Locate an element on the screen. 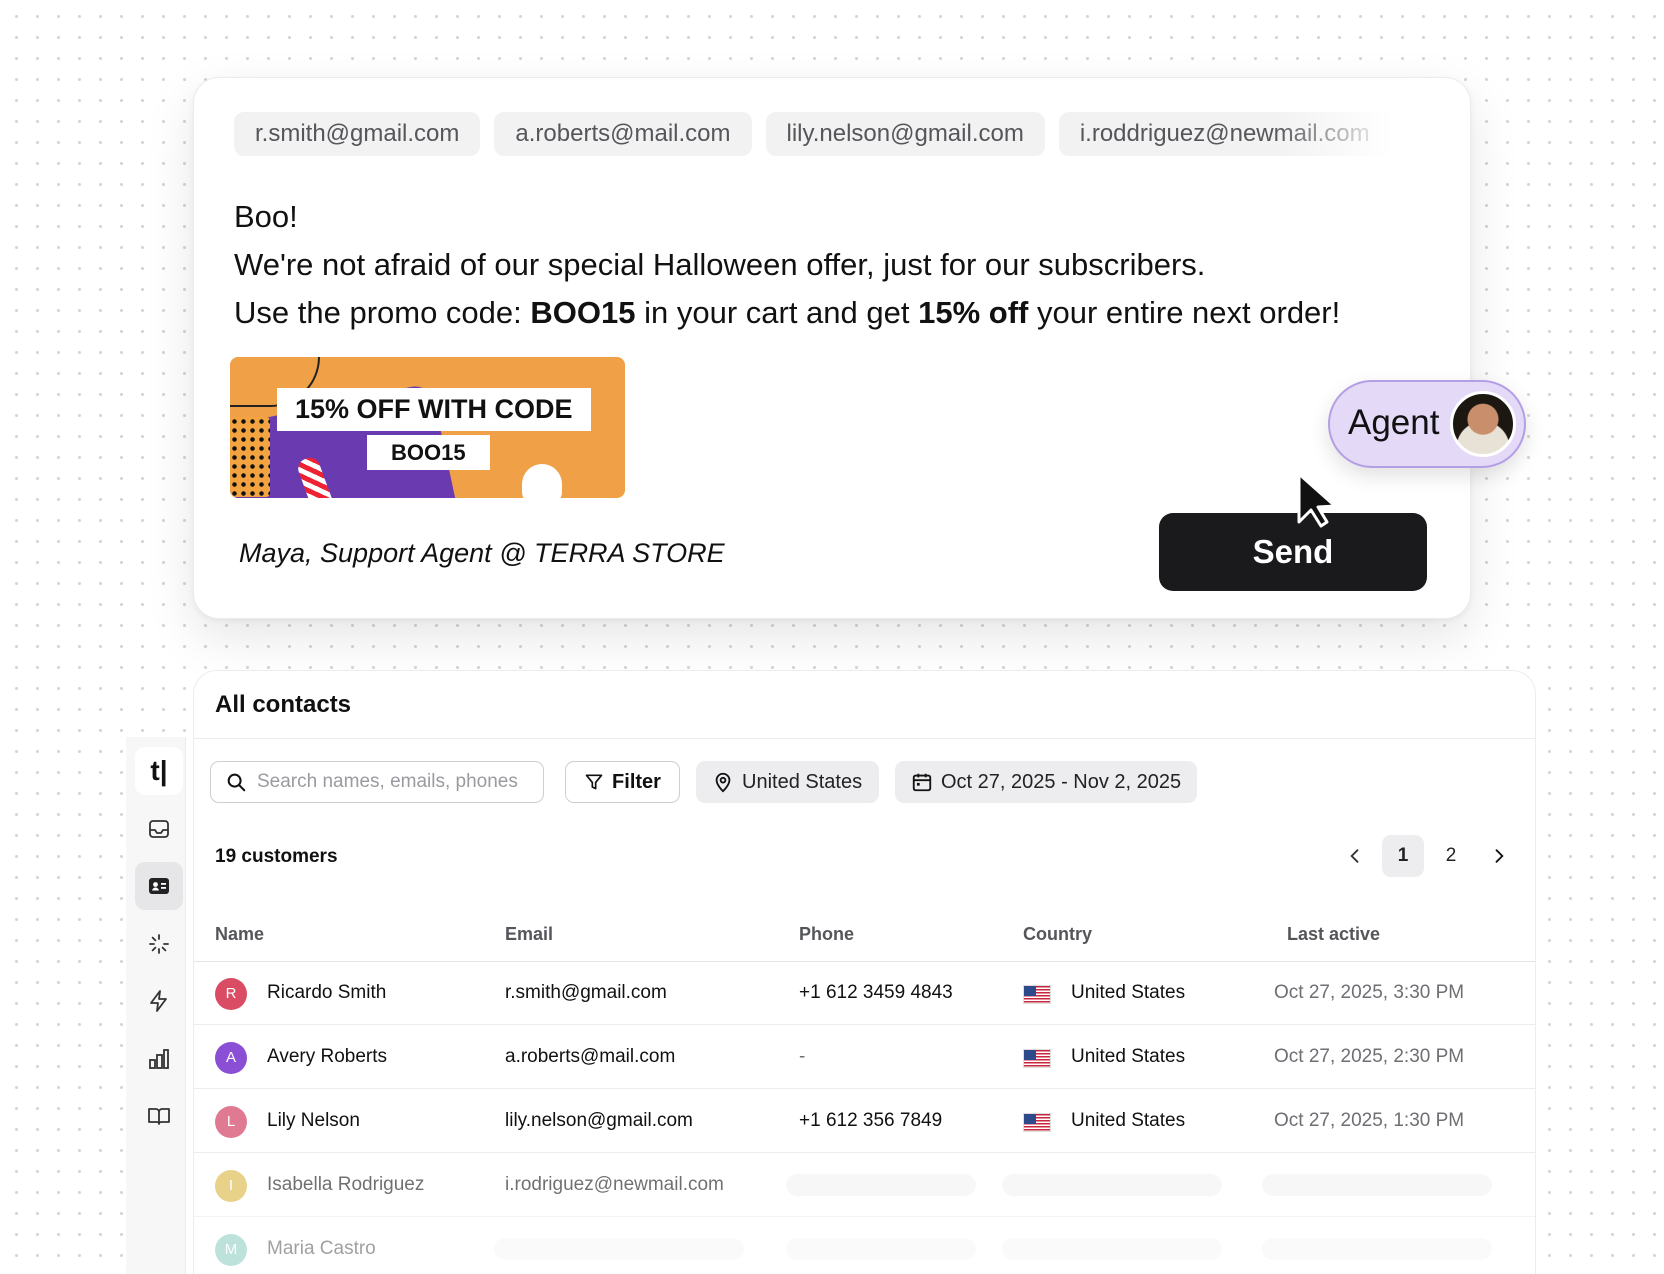 The height and width of the screenshot is (1274, 1664). date-range-chip: Oct 27, 2025 - Nov 2, 2025 is located at coordinates (1046, 782).